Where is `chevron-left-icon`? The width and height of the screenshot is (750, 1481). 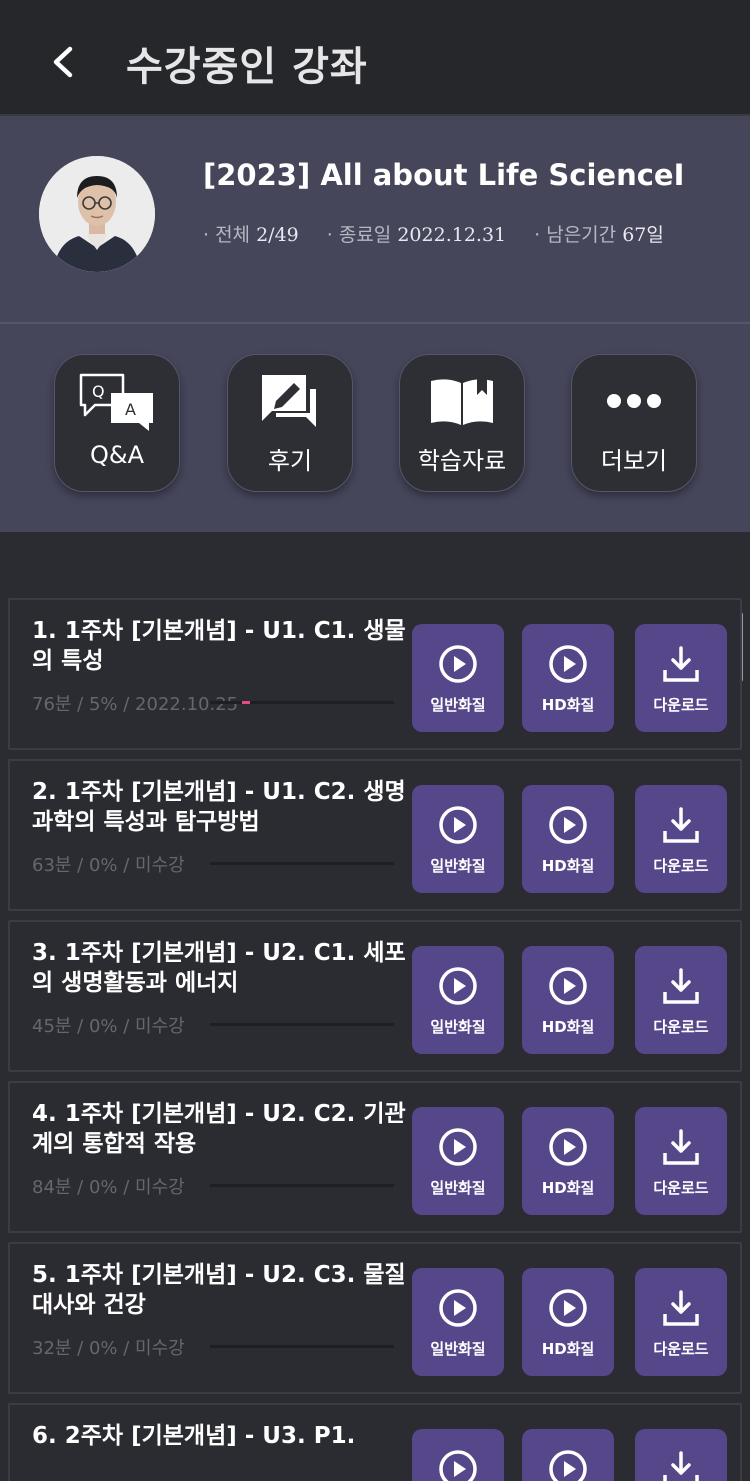 chevron-left-icon is located at coordinates (63, 62).